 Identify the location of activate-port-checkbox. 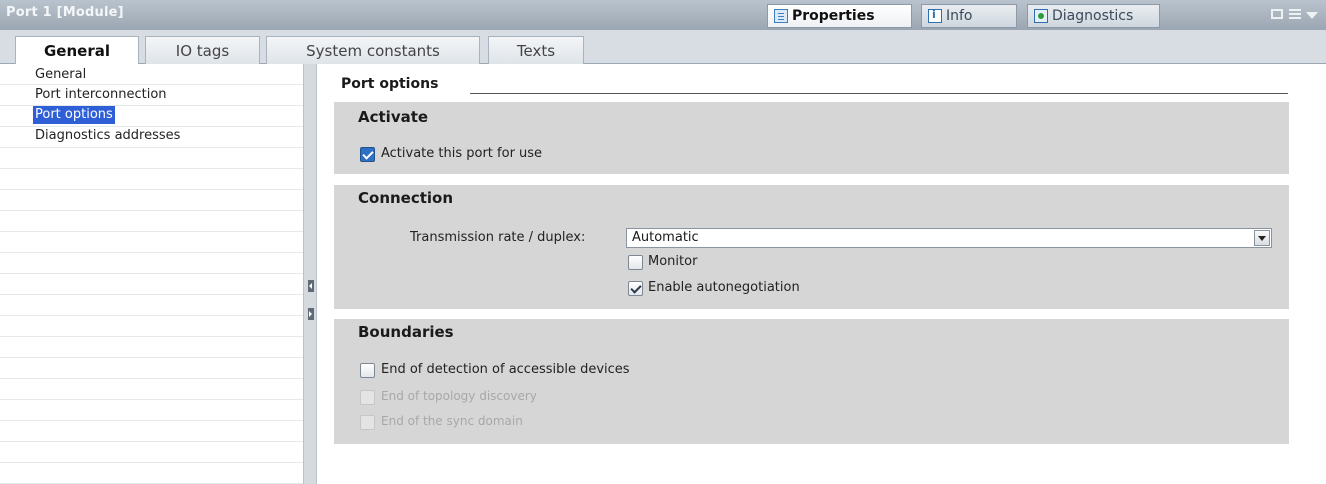
(367, 154).